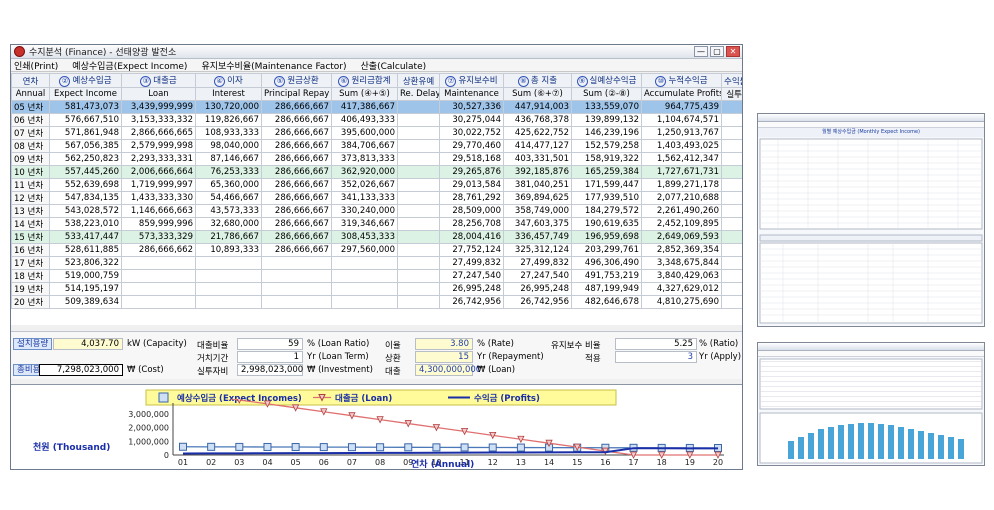  I want to click on table-cell: 32,680,000, so click(228, 224).